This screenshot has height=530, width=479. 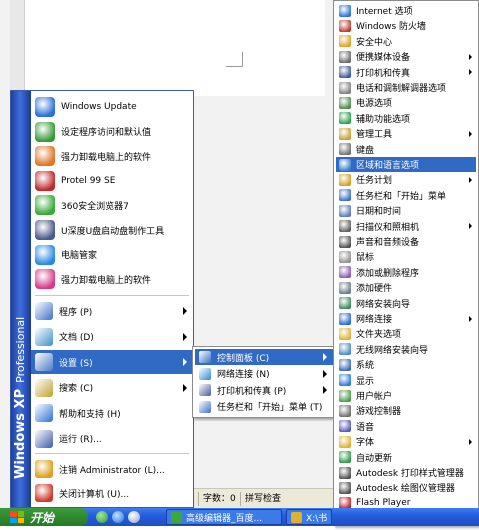 I want to click on submenu-item-label: 打印机和传真 (P), so click(x=252, y=391).